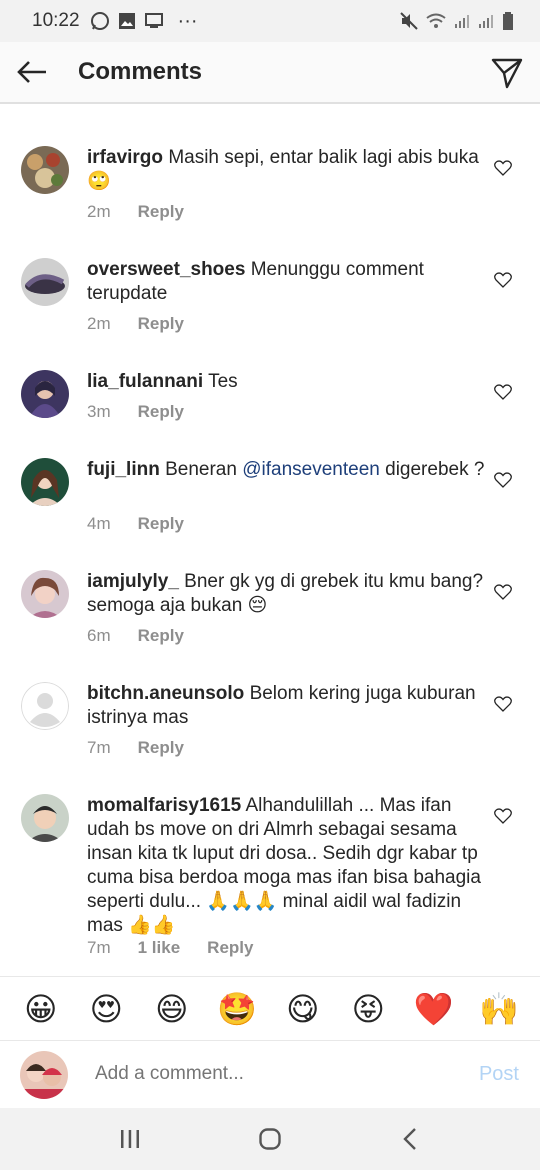 The height and width of the screenshot is (1170, 540). I want to click on back-button, so click(32, 72).